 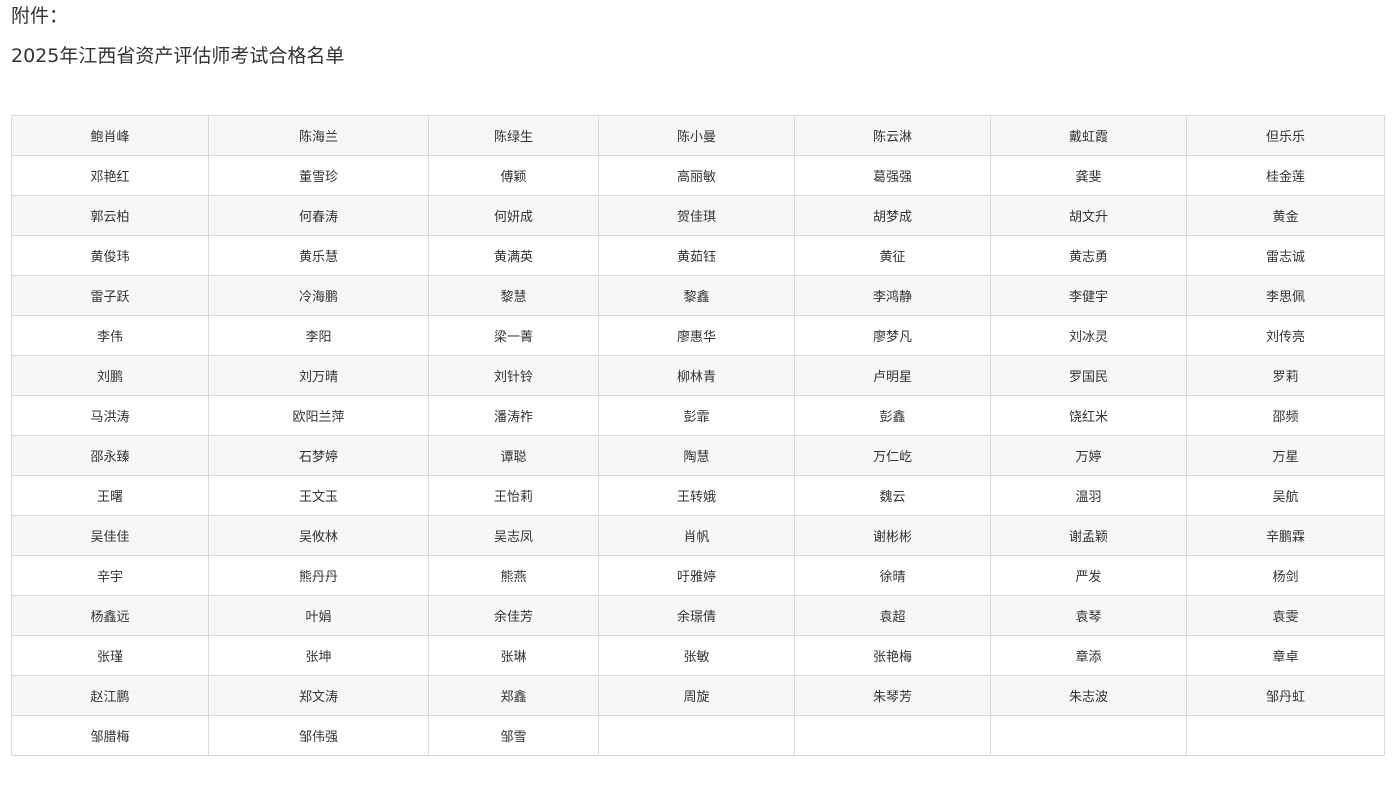 What do you see at coordinates (513, 735) in the screenshot?
I see `name-cell: 邹雪` at bounding box center [513, 735].